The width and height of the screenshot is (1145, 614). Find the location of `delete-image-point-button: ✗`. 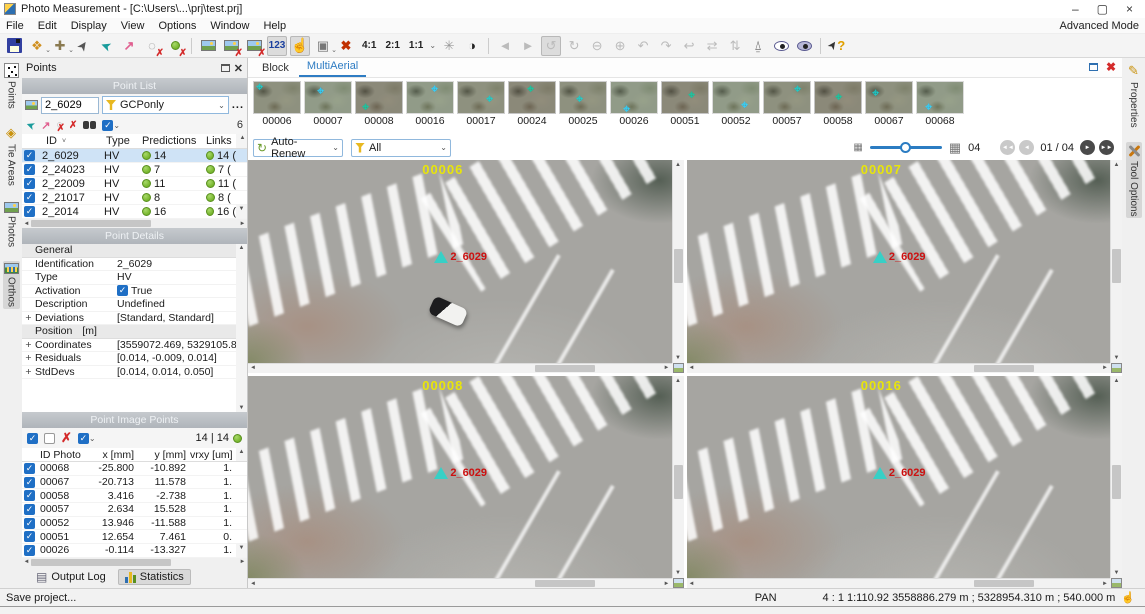

delete-image-point-button: ✗ is located at coordinates (66, 438).